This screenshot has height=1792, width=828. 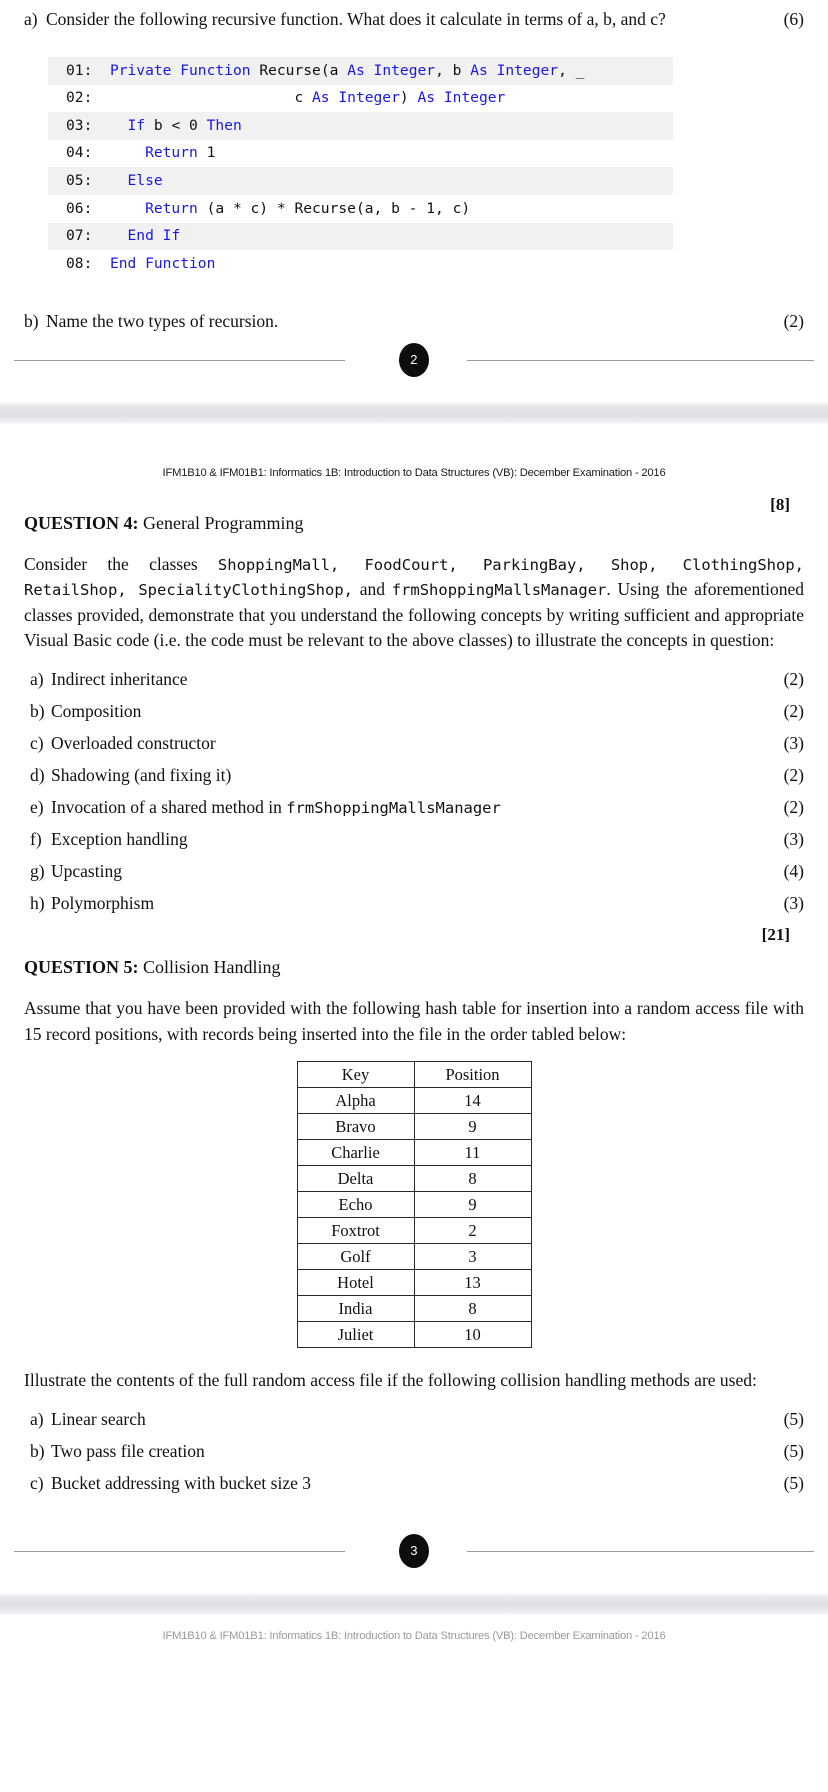 I want to click on code-line: 04: Return 1, so click(x=360, y=154).